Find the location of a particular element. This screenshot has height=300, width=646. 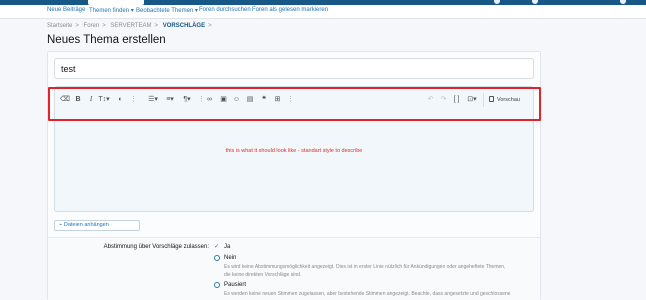

page-title: Neues Thema erstellen is located at coordinates (106, 40).